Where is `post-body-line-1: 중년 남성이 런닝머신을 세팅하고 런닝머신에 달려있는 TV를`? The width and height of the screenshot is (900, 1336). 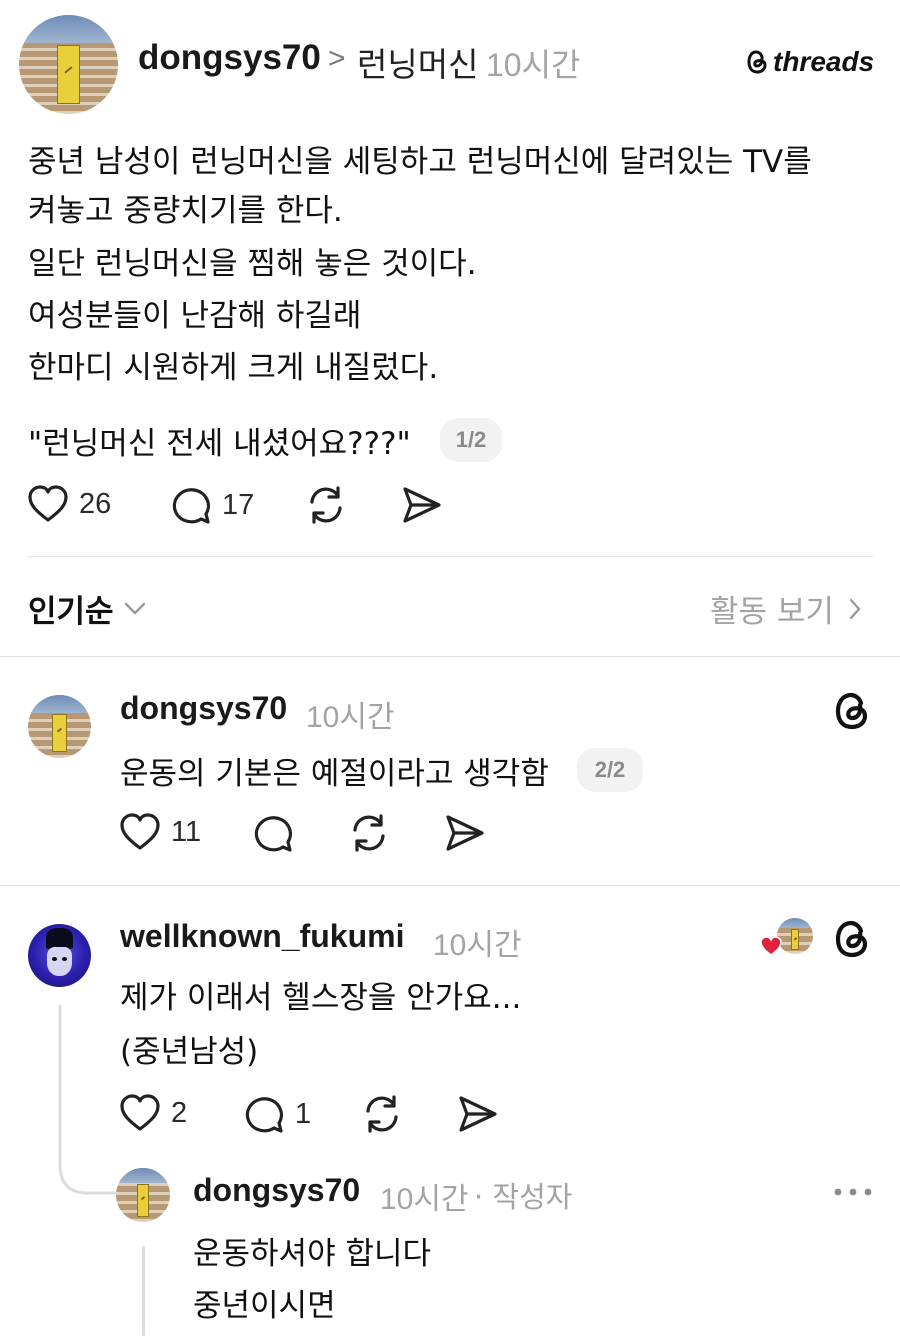 post-body-line-1: 중년 남성이 런닝머신을 세팅하고 런닝머신에 달려있는 TV를 is located at coordinates (420, 162).